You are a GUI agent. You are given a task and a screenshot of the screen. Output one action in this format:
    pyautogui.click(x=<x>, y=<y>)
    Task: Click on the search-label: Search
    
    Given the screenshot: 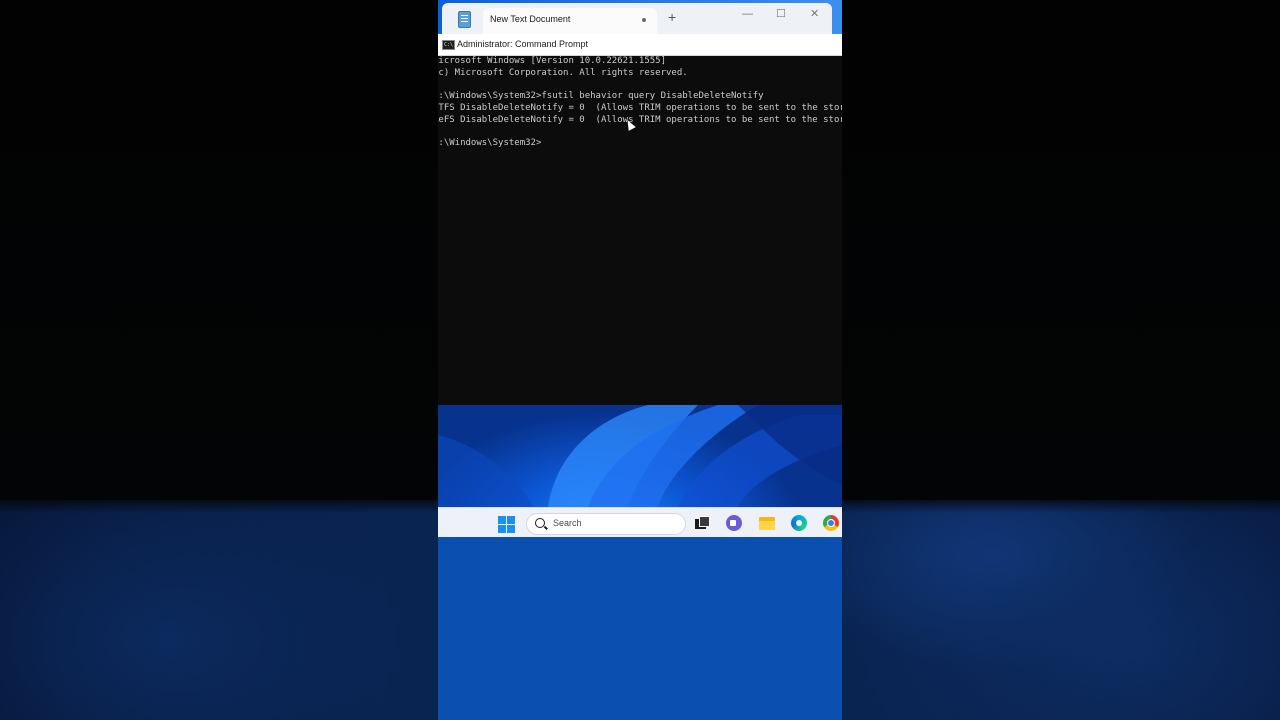 What is the action you would take?
    pyautogui.click(x=567, y=523)
    